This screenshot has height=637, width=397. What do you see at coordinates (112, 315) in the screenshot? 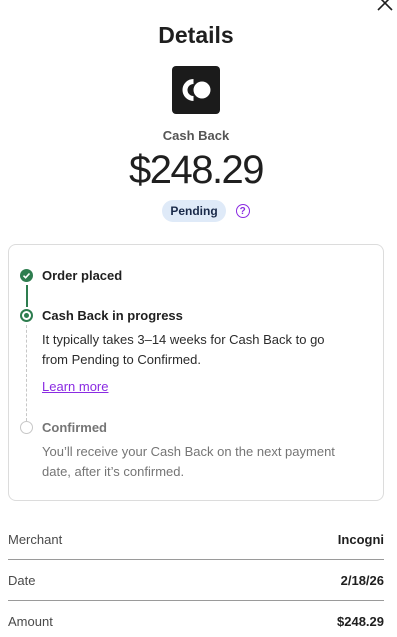
I see `step-title-in-progress: Cash Back in progress` at bounding box center [112, 315].